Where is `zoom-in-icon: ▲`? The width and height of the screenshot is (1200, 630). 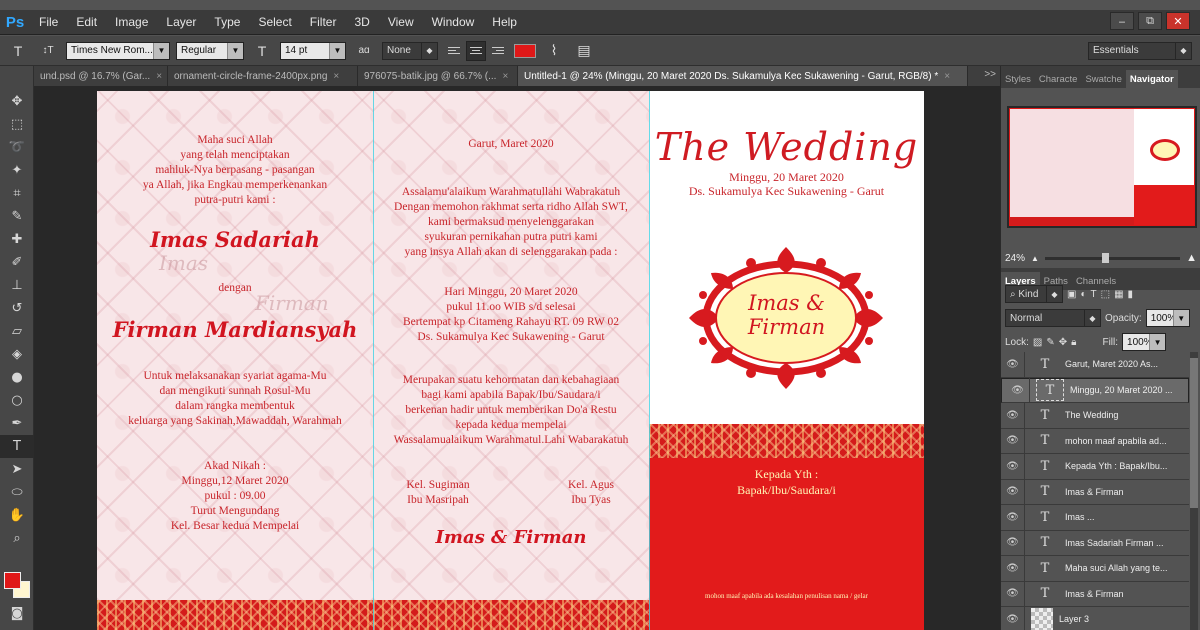 zoom-in-icon: ▲ is located at coordinates (1191, 258).